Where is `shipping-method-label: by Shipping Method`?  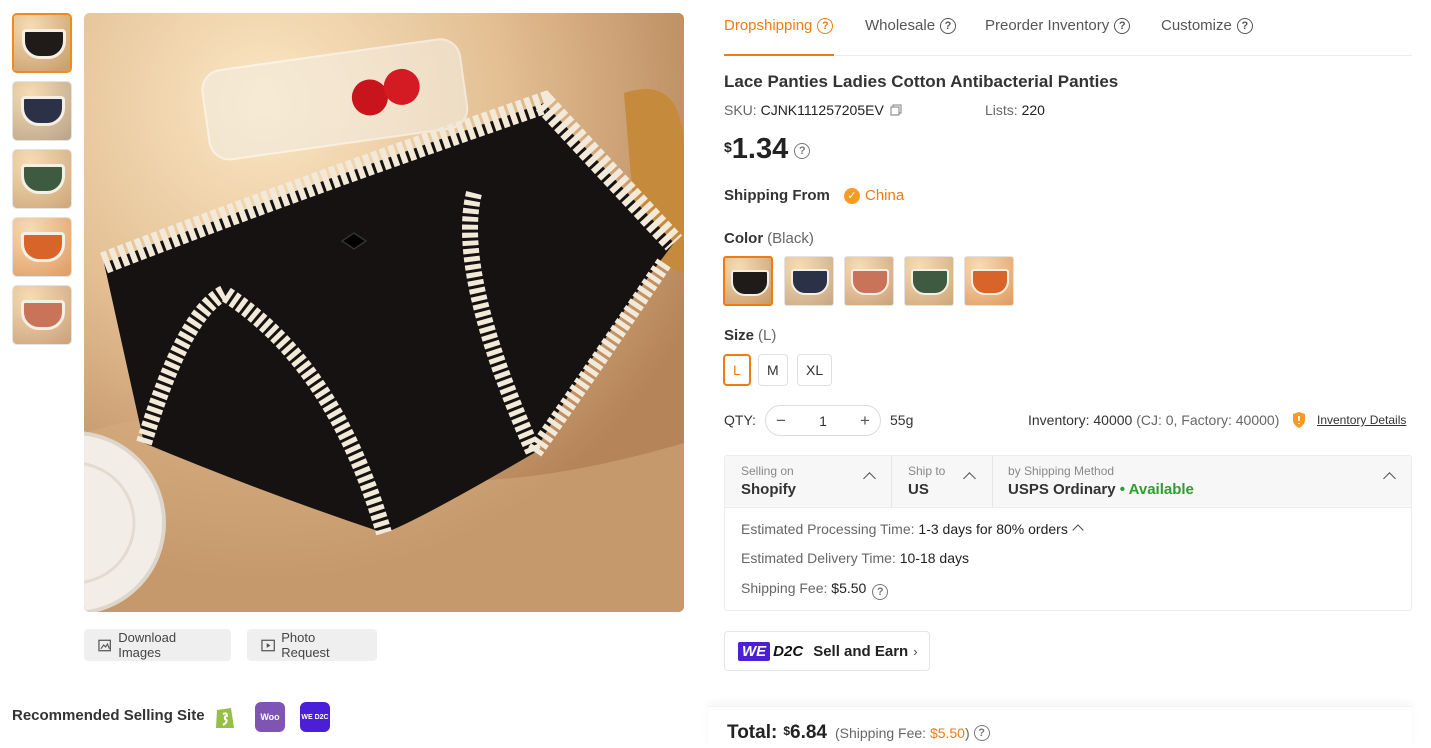
shipping-method-label: by Shipping Method is located at coordinates (1061, 471).